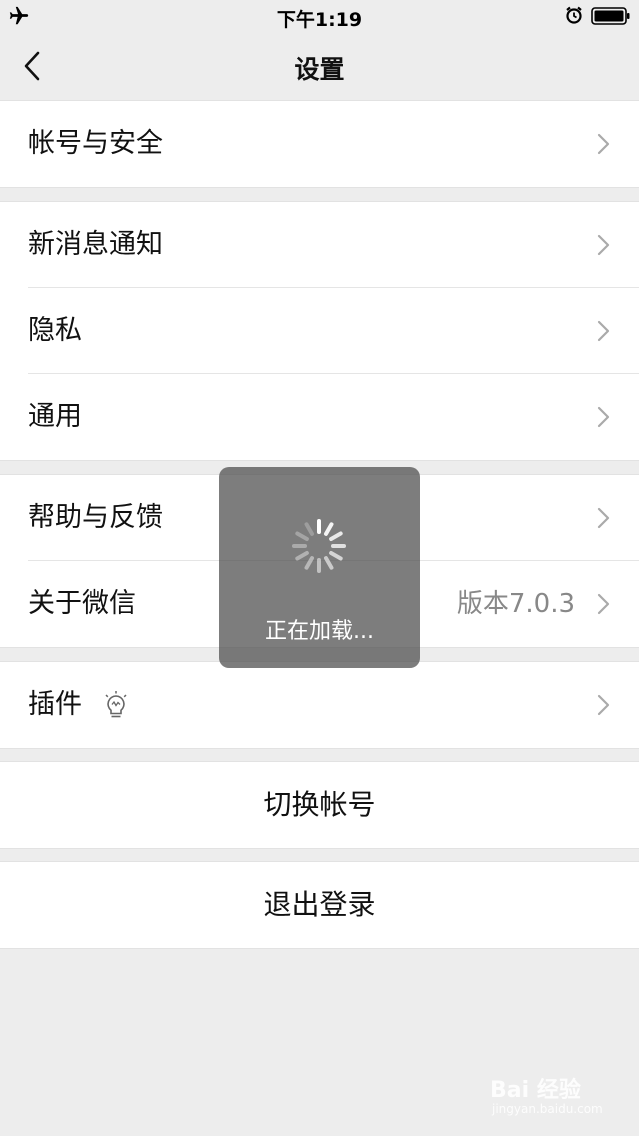 The width and height of the screenshot is (639, 1136). Describe the element at coordinates (319, 546) in the screenshot. I see `loading-spinner-icon` at that location.